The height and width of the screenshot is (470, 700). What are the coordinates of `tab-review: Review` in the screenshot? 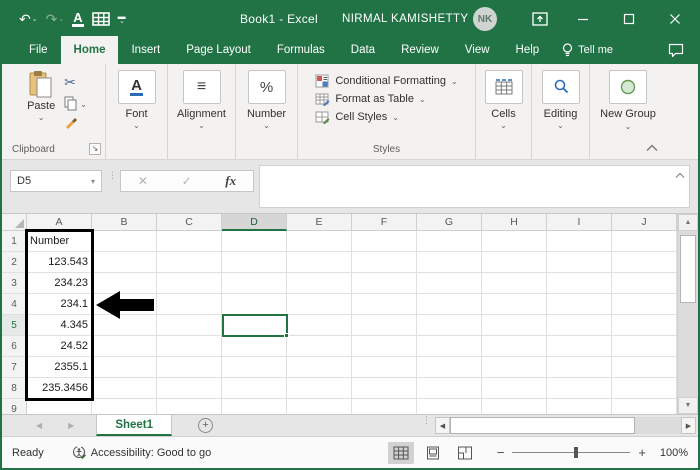 It's located at (420, 50).